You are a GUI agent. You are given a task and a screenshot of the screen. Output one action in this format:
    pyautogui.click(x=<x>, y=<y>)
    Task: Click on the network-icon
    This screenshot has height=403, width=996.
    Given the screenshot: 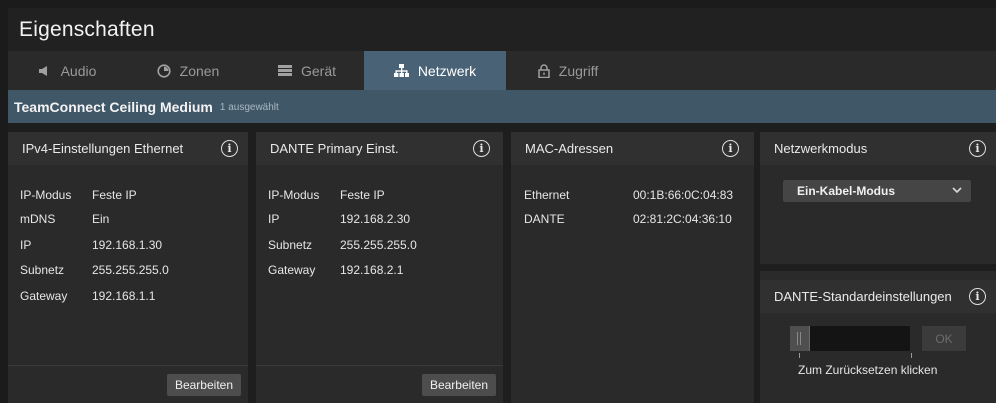 What is the action you would take?
    pyautogui.click(x=401, y=70)
    